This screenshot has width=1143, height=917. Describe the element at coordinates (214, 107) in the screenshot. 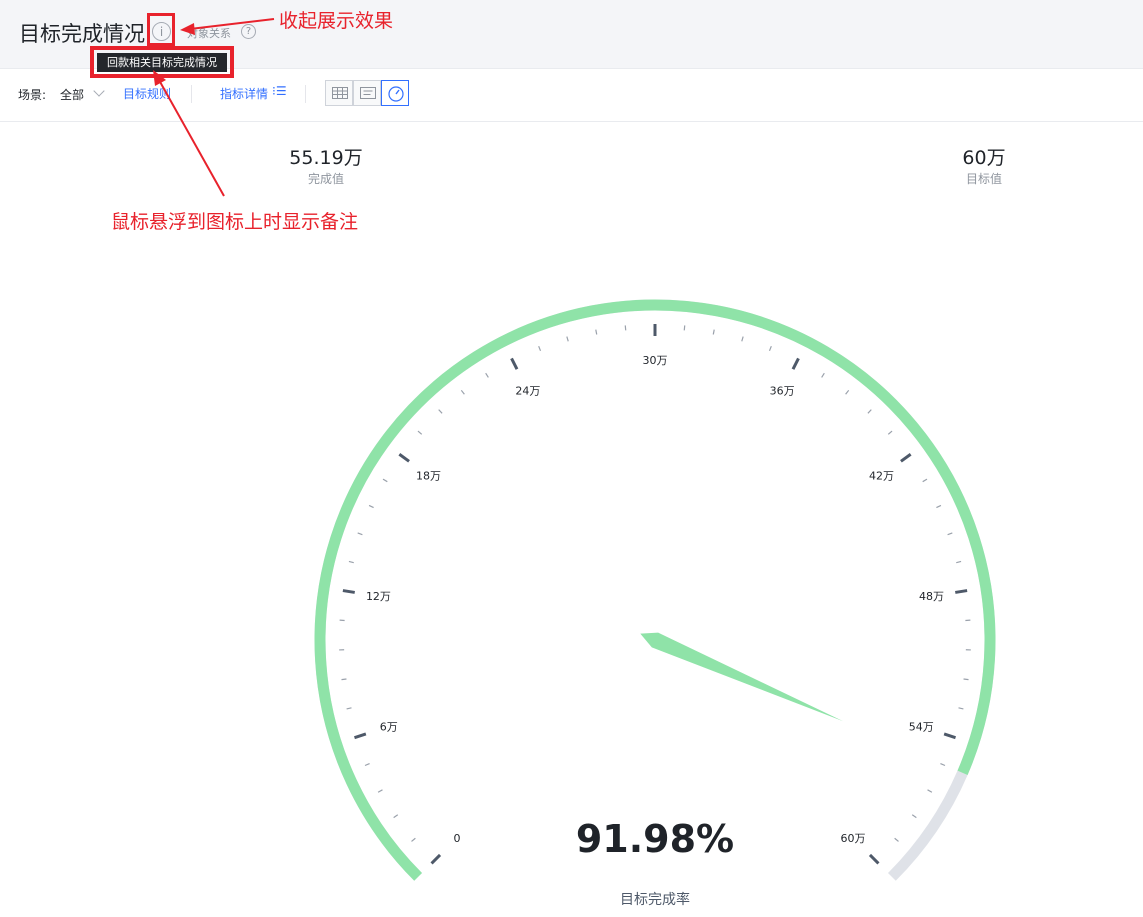

I see `annotation-arrows` at that location.